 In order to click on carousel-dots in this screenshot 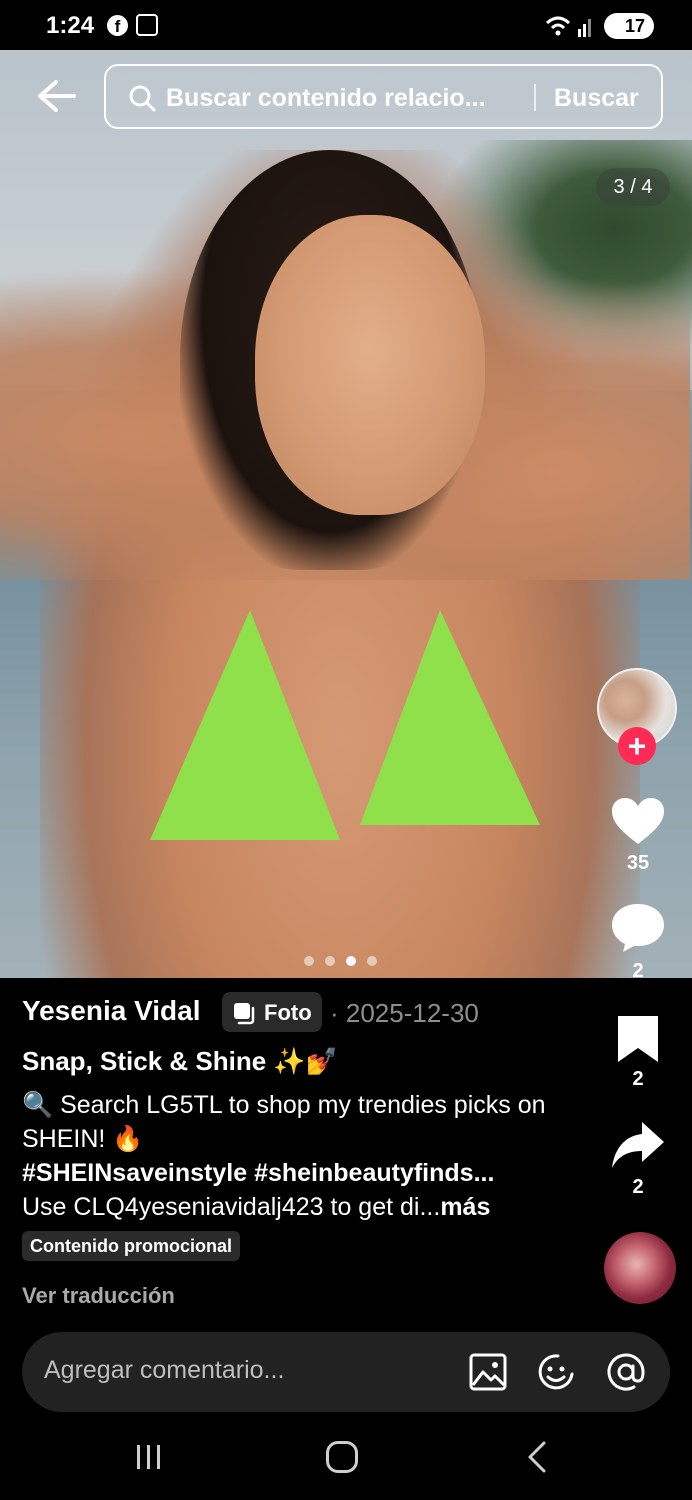, I will do `click(340, 961)`.